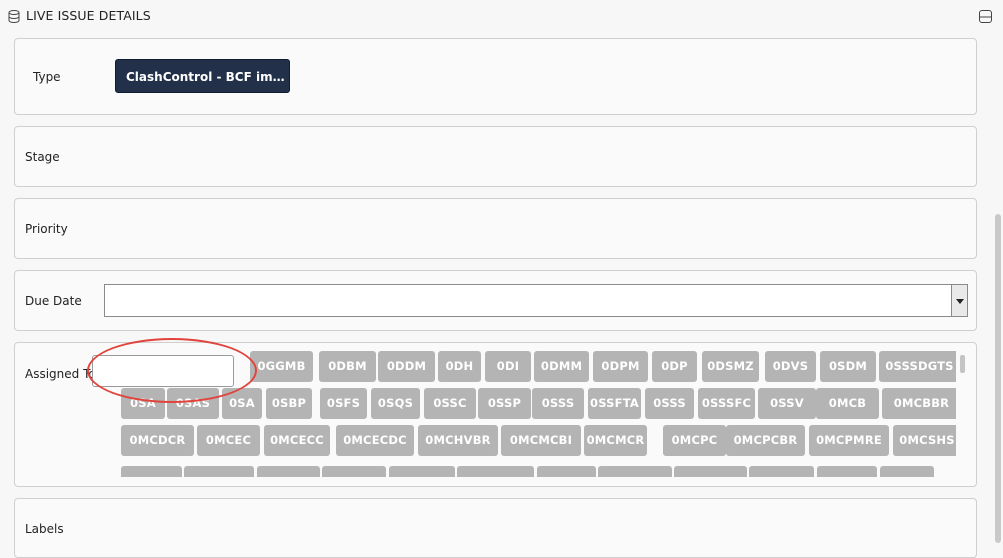 This screenshot has width=1003, height=558. What do you see at coordinates (228, 440) in the screenshot?
I see `assignee-tag: 0MCEC` at bounding box center [228, 440].